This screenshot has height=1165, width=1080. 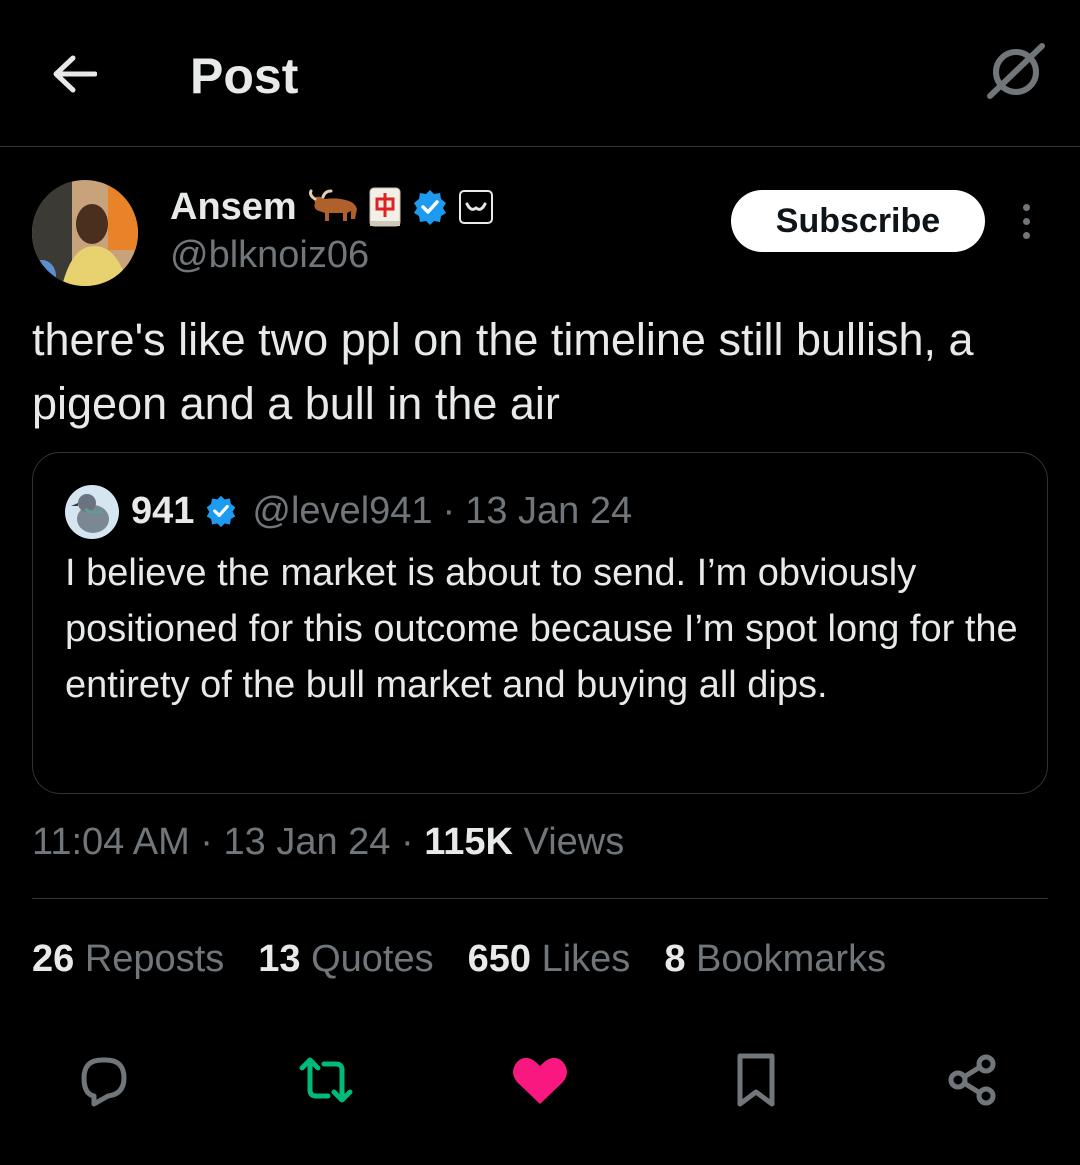 I want to click on back-button, so click(x=74, y=74).